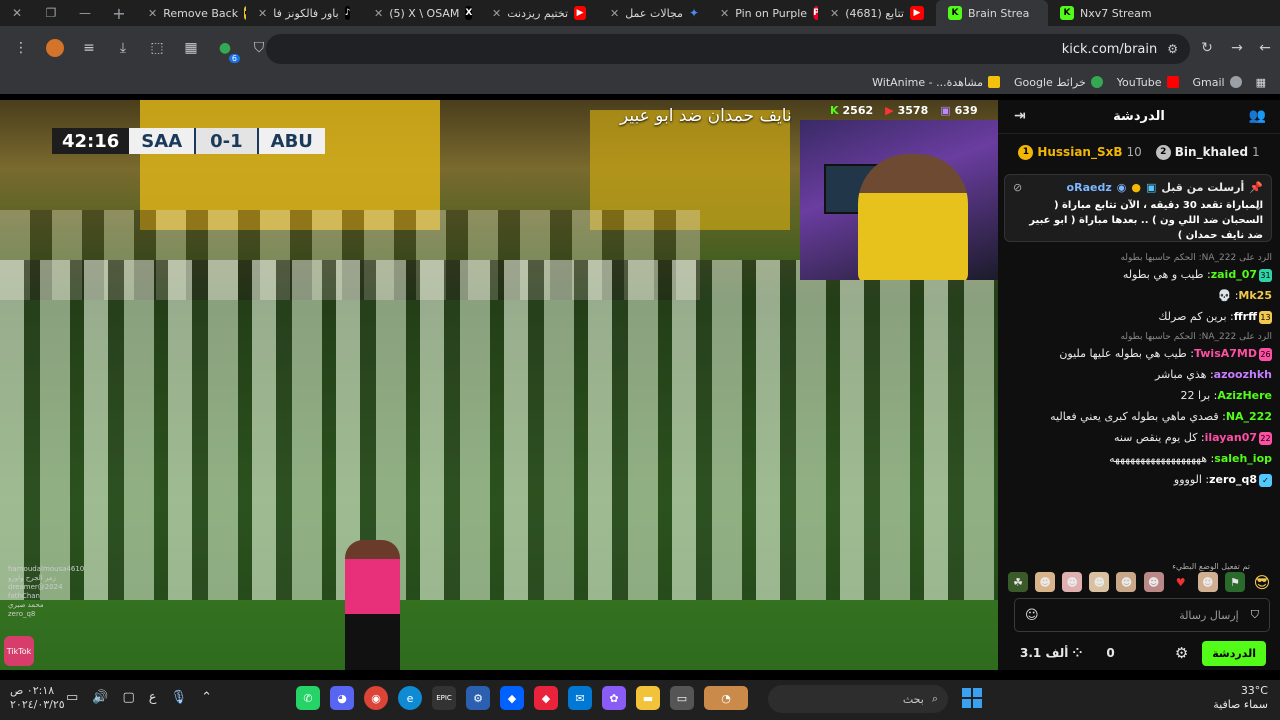 The width and height of the screenshot is (1280, 720). I want to click on chat-message: saleh_iop: ههههههههههههههههههه, so click(1139, 458).